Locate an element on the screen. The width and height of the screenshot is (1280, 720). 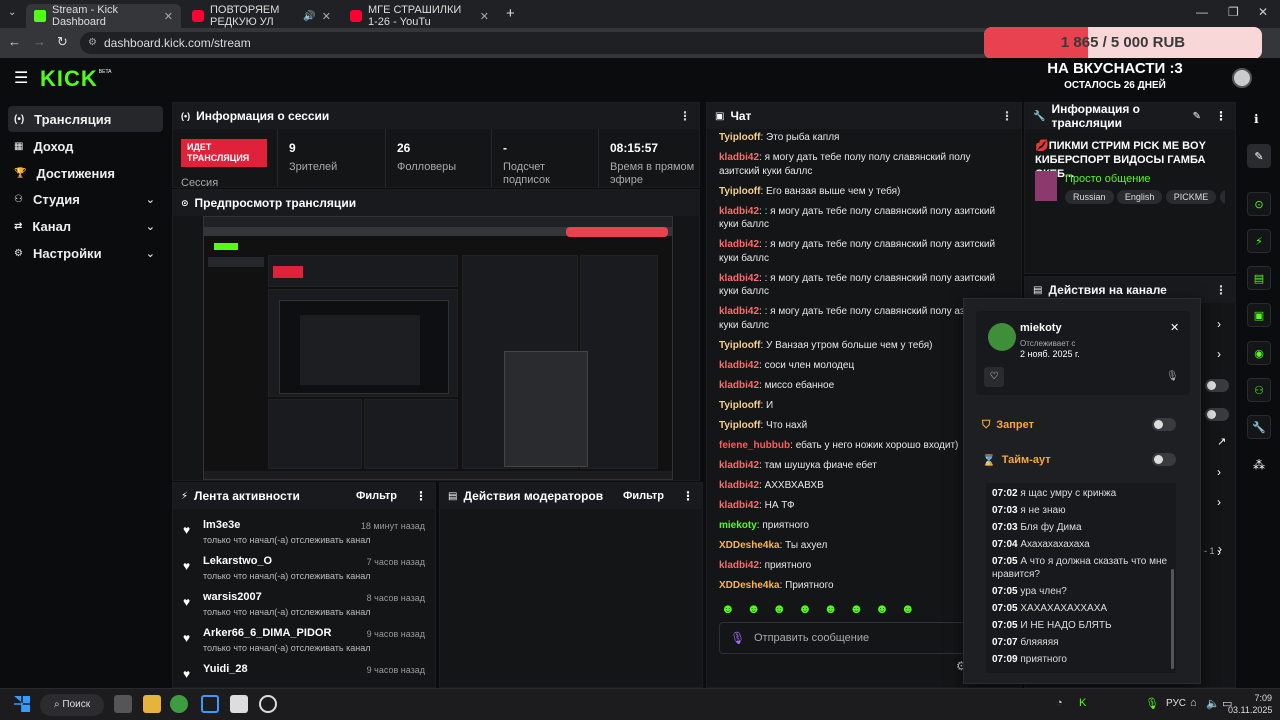
chart-icon: ↗ is located at coordinates (1221, 441).